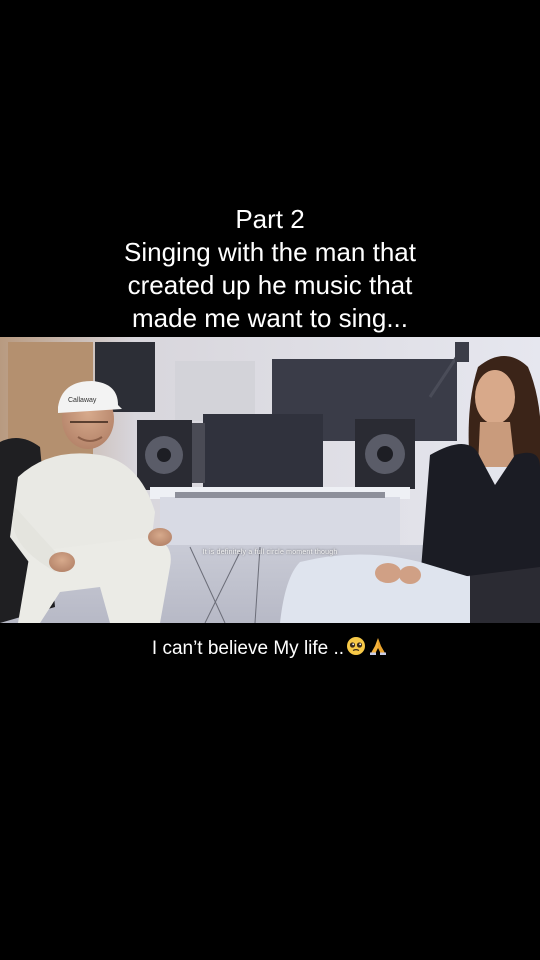 This screenshot has width=540, height=960. What do you see at coordinates (248, 648) in the screenshot?
I see `bottom-caption-text: I can’t believe My life ..` at bounding box center [248, 648].